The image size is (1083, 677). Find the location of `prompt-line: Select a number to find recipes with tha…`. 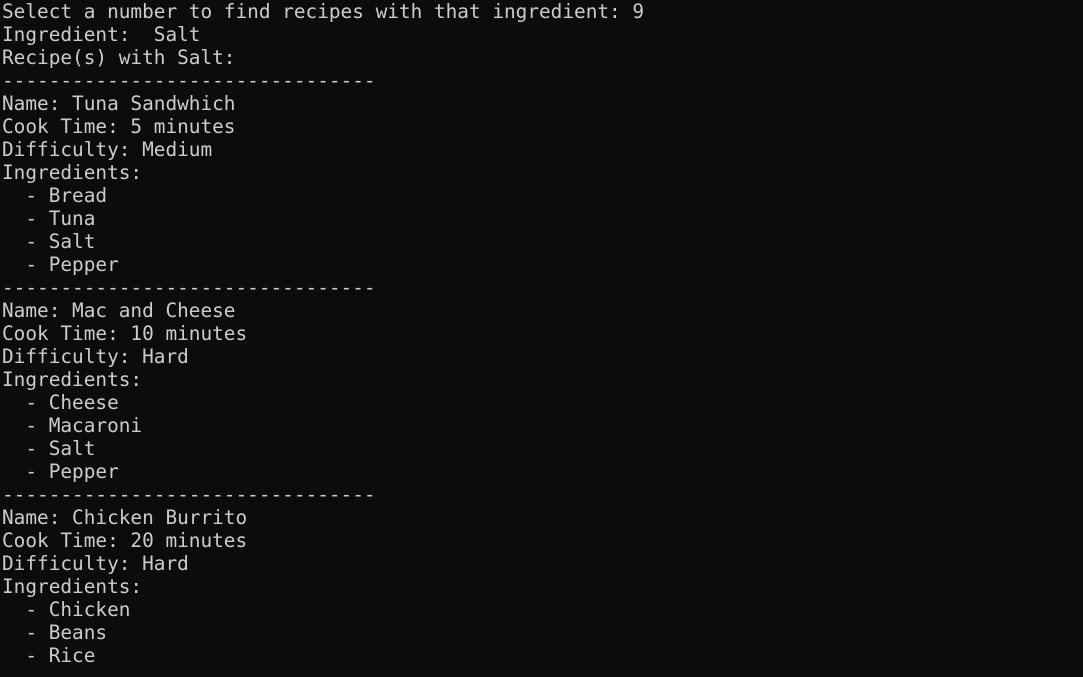

prompt-line: Select a number to find recipes with tha… is located at coordinates (323, 11).